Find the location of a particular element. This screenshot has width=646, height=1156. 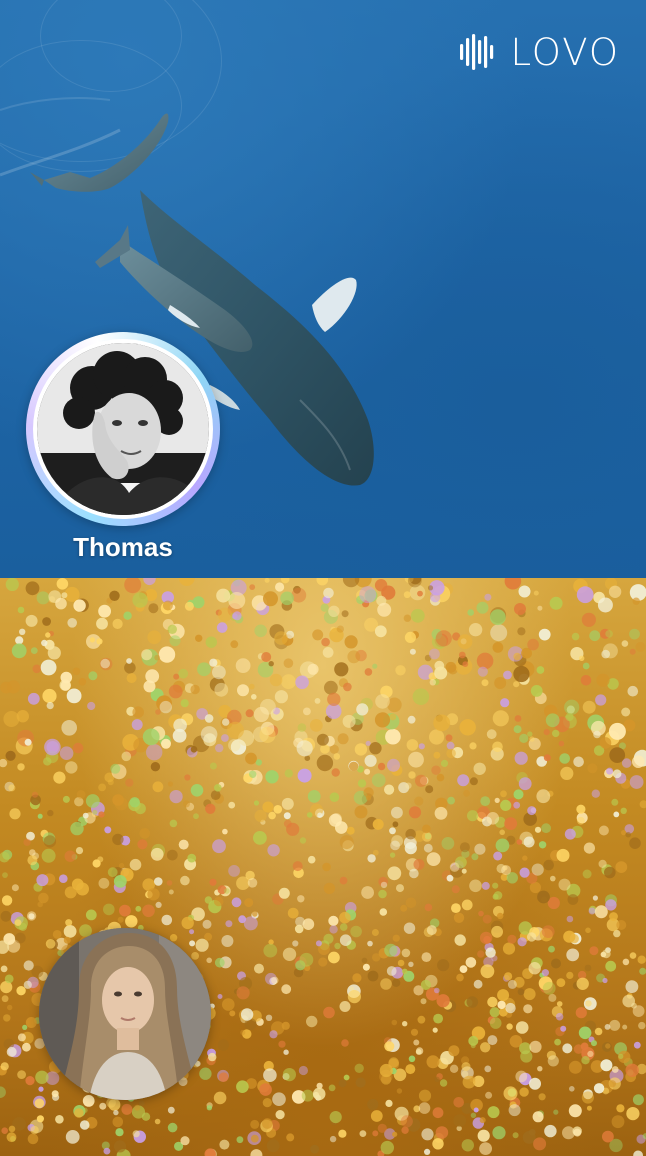

avatar-woman is located at coordinates (125, 1014).